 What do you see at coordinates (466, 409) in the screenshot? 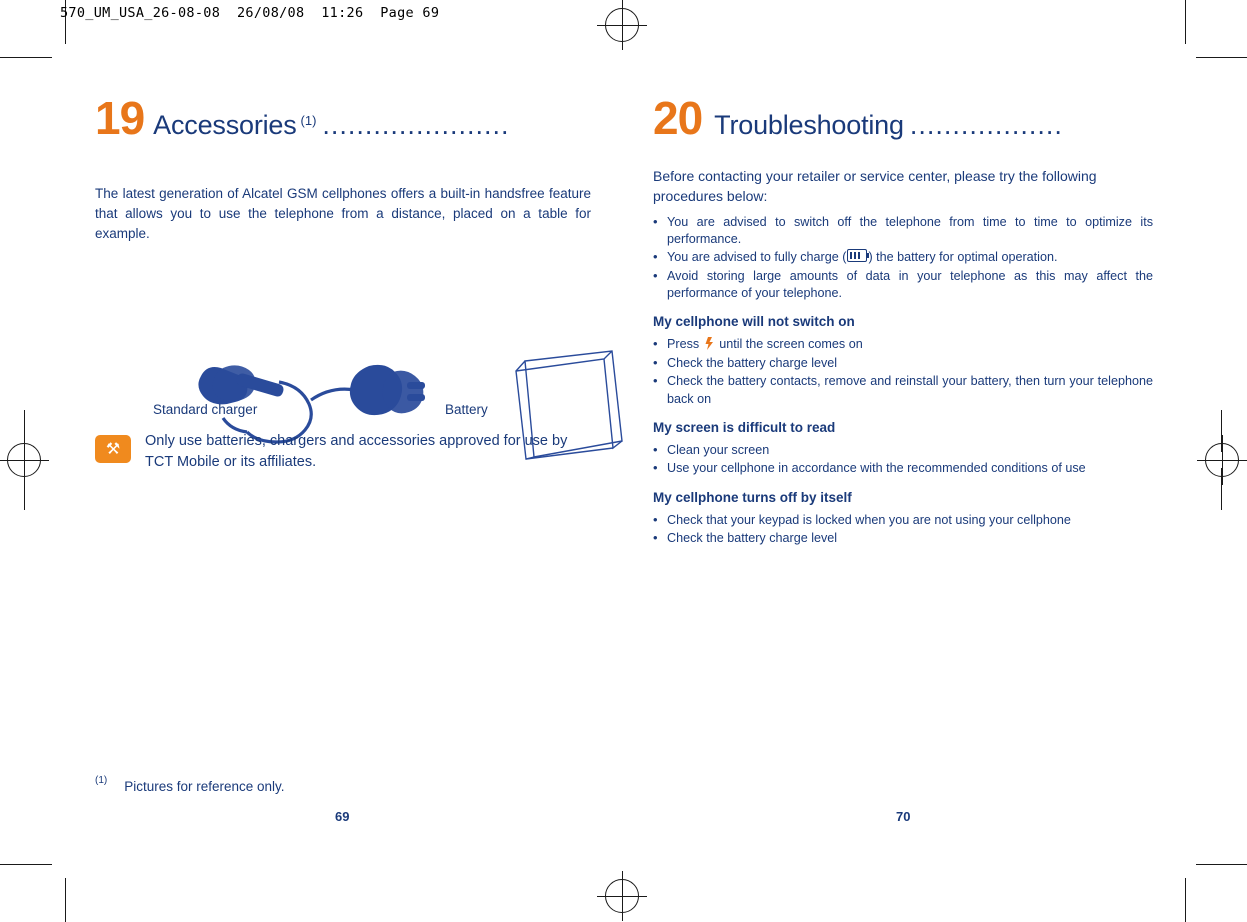
I see `figure-caption-battery: Battery` at bounding box center [466, 409].